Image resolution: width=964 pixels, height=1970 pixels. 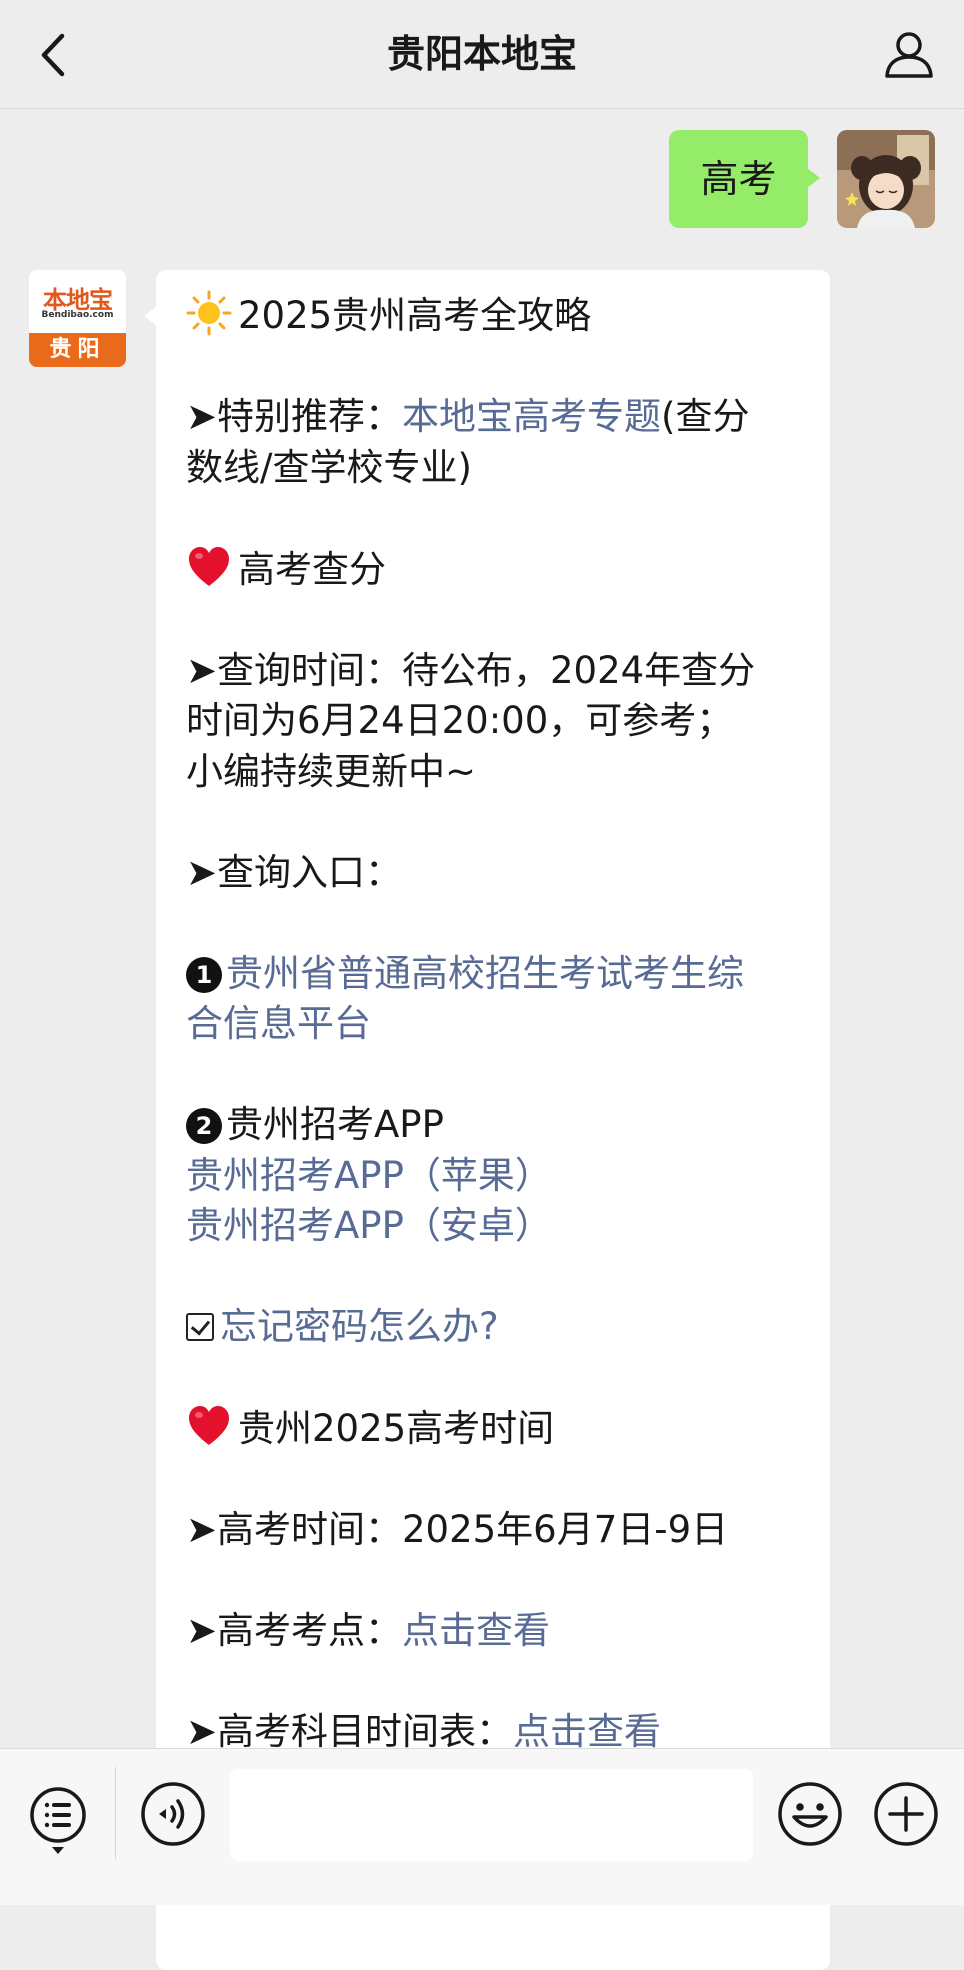 I want to click on entry2-android-link: 贵州招考APP（安卓）, so click(x=496, y=1226).